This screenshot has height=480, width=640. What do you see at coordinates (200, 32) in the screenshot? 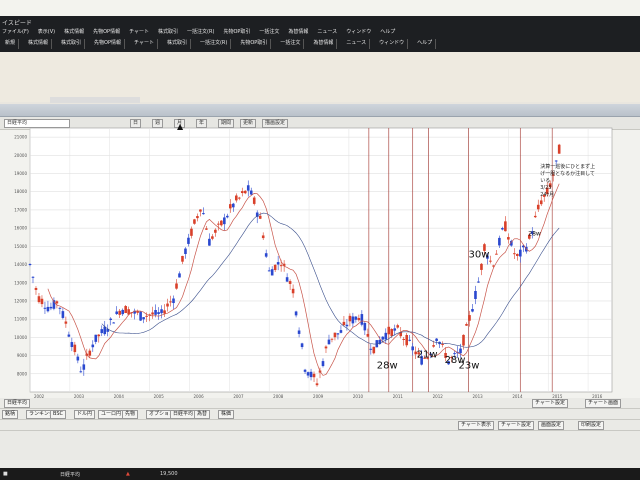
I see `menu-item-6: 一括注文(R)` at bounding box center [200, 32].